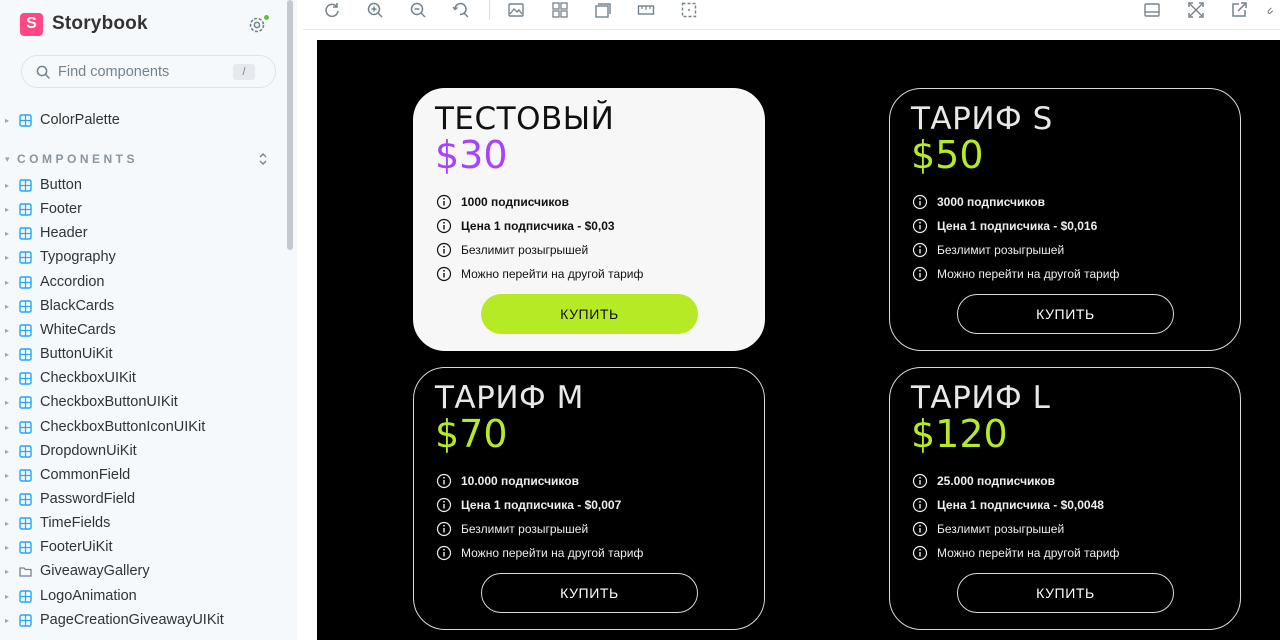 The width and height of the screenshot is (1280, 640). What do you see at coordinates (31, 24) in the screenshot?
I see `storybook-logo-icon: S` at bounding box center [31, 24].